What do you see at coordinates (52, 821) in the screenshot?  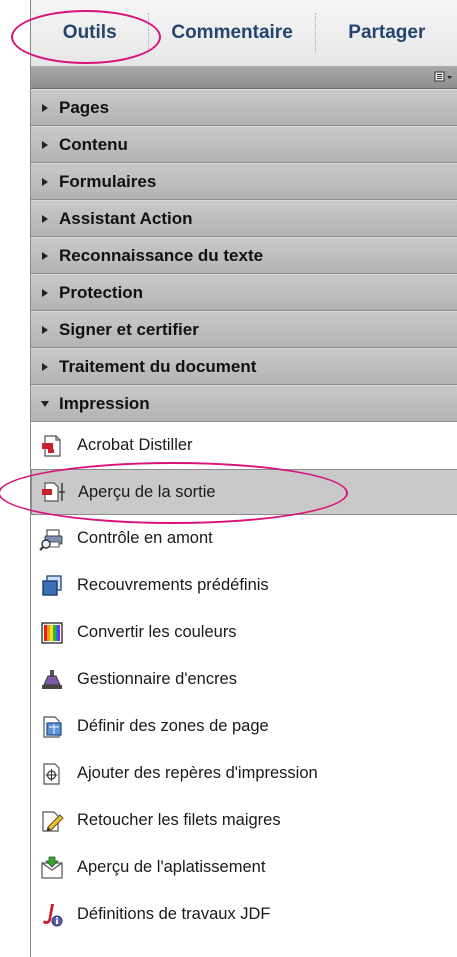 I see `fix-hairlines-icon` at bounding box center [52, 821].